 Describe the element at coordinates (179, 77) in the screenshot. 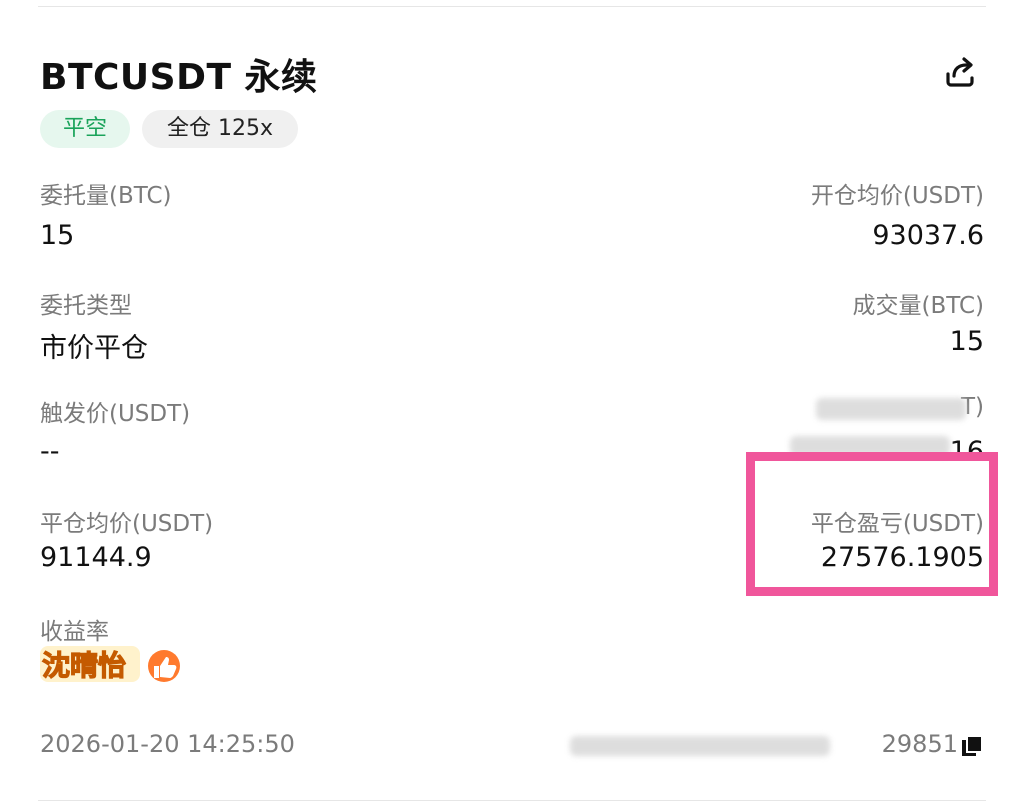

I see `contract-title: BTCUSDT 永续` at that location.